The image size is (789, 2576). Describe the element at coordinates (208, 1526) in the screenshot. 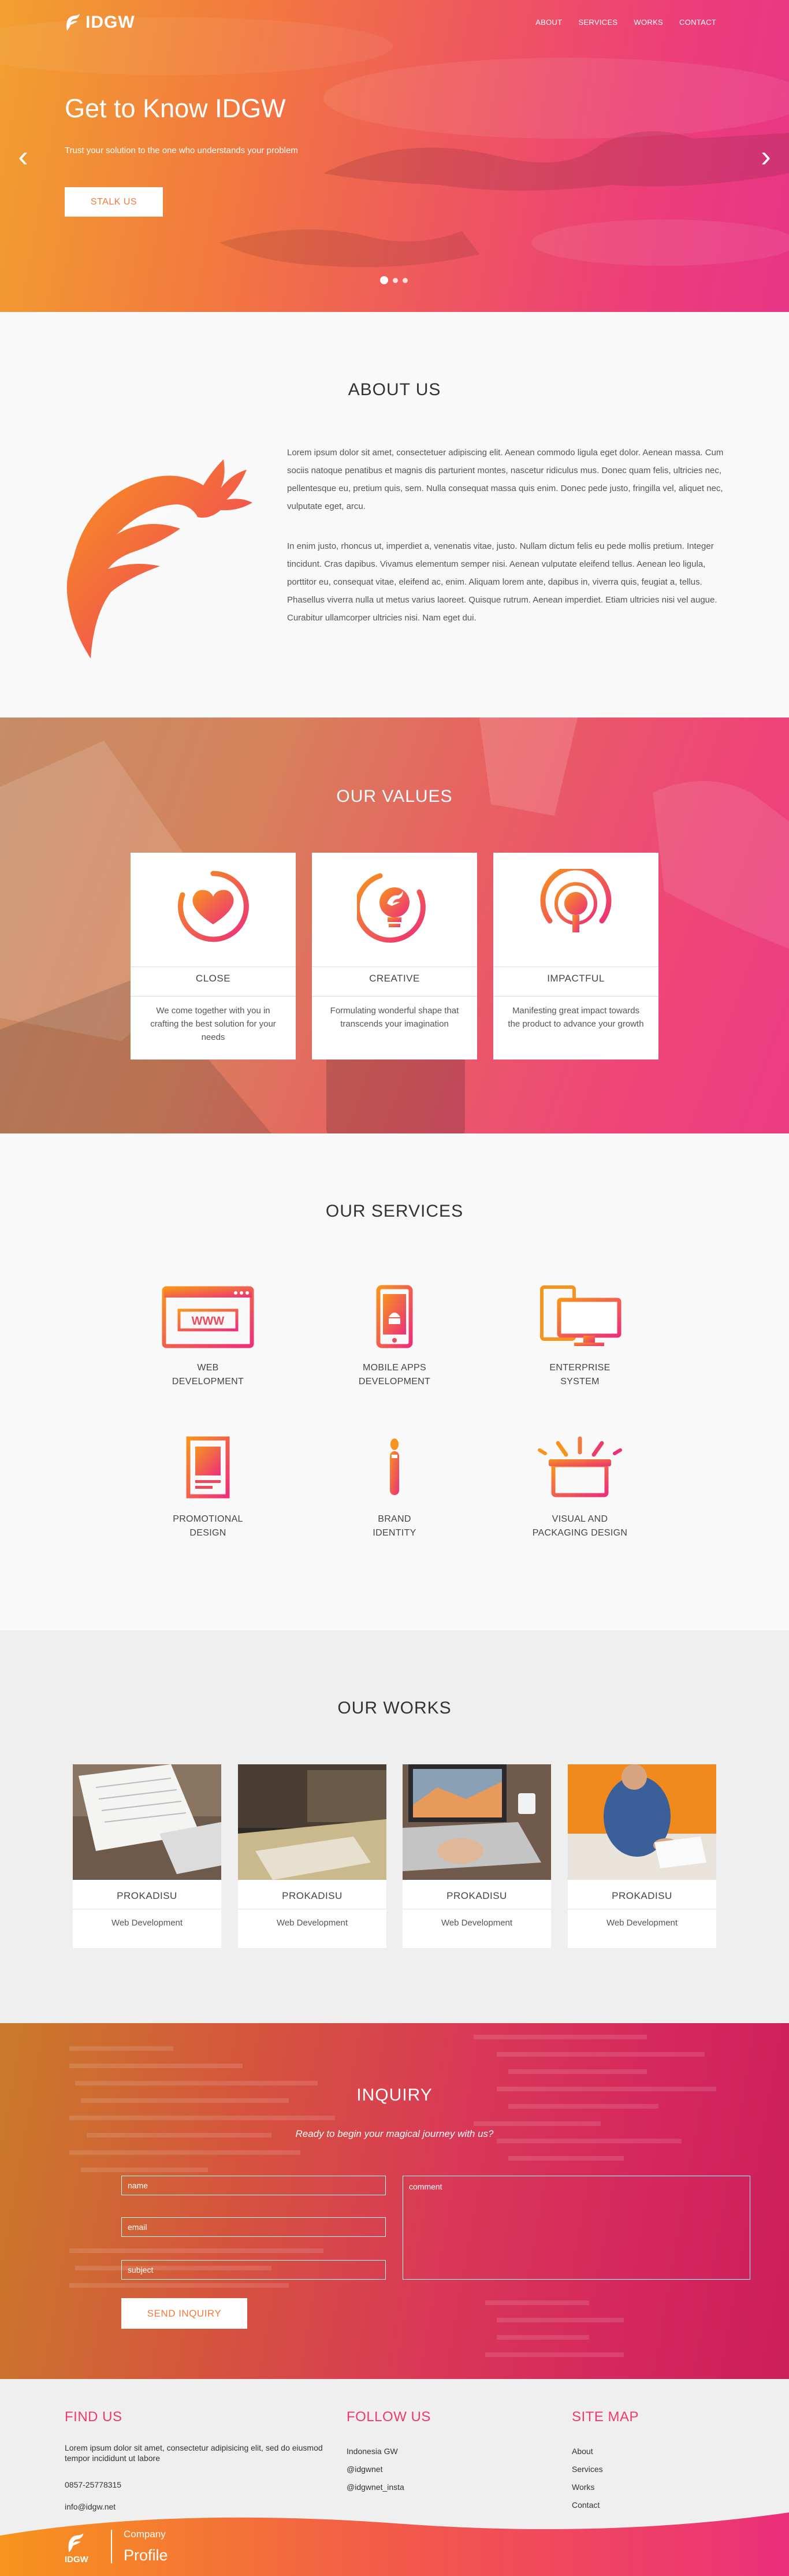

I see `service-label: PROMOTIONAL DESIGN` at that location.